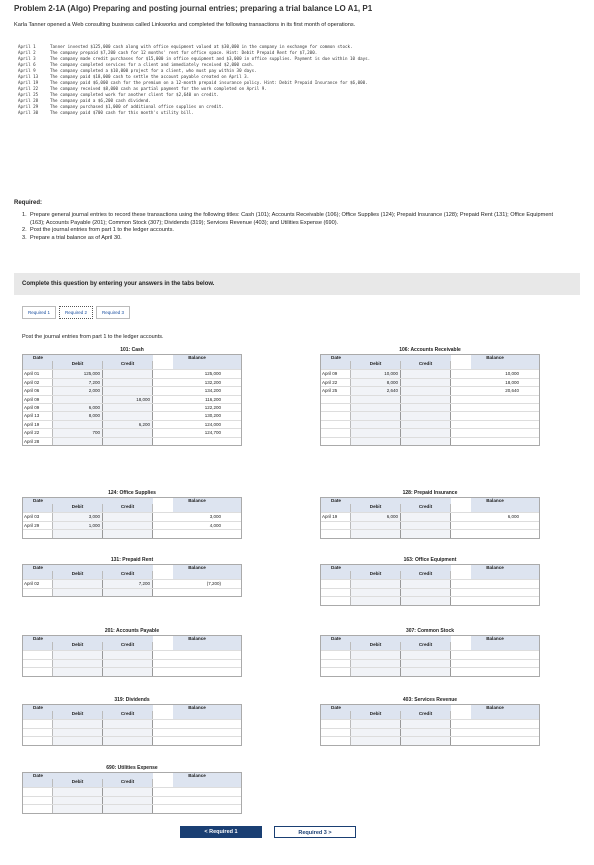 The height and width of the screenshot is (865, 594). What do you see at coordinates (38, 424) in the screenshot?
I see `date-cell: April 19` at bounding box center [38, 424].